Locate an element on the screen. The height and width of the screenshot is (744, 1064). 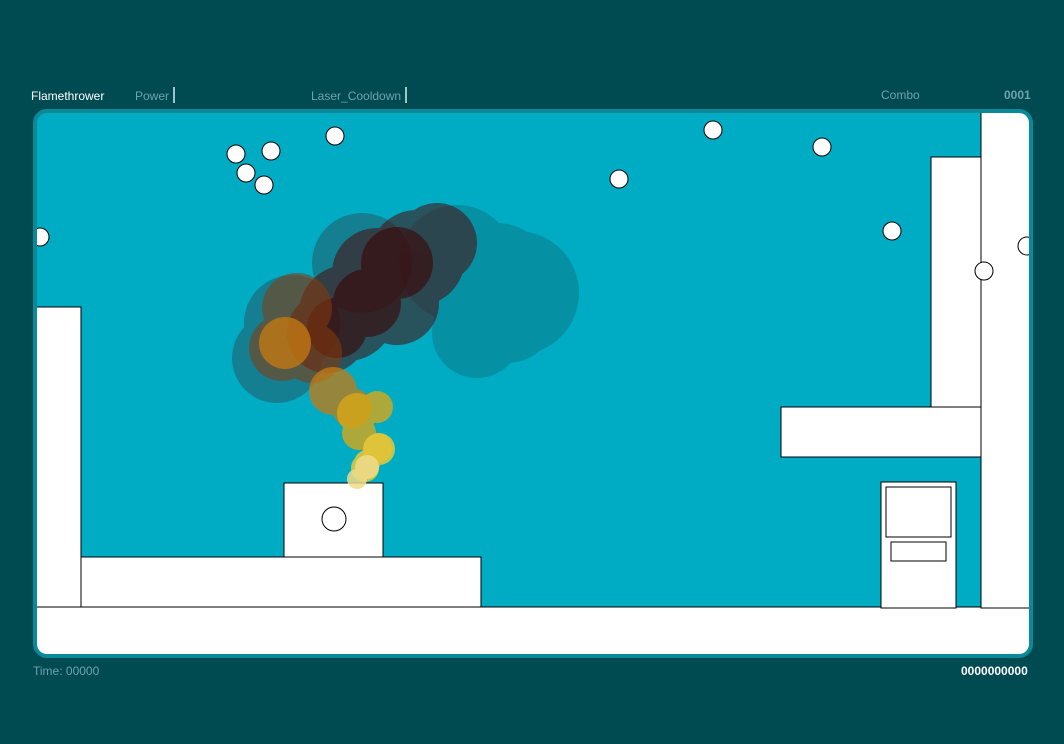
player-ball is located at coordinates (334, 519).